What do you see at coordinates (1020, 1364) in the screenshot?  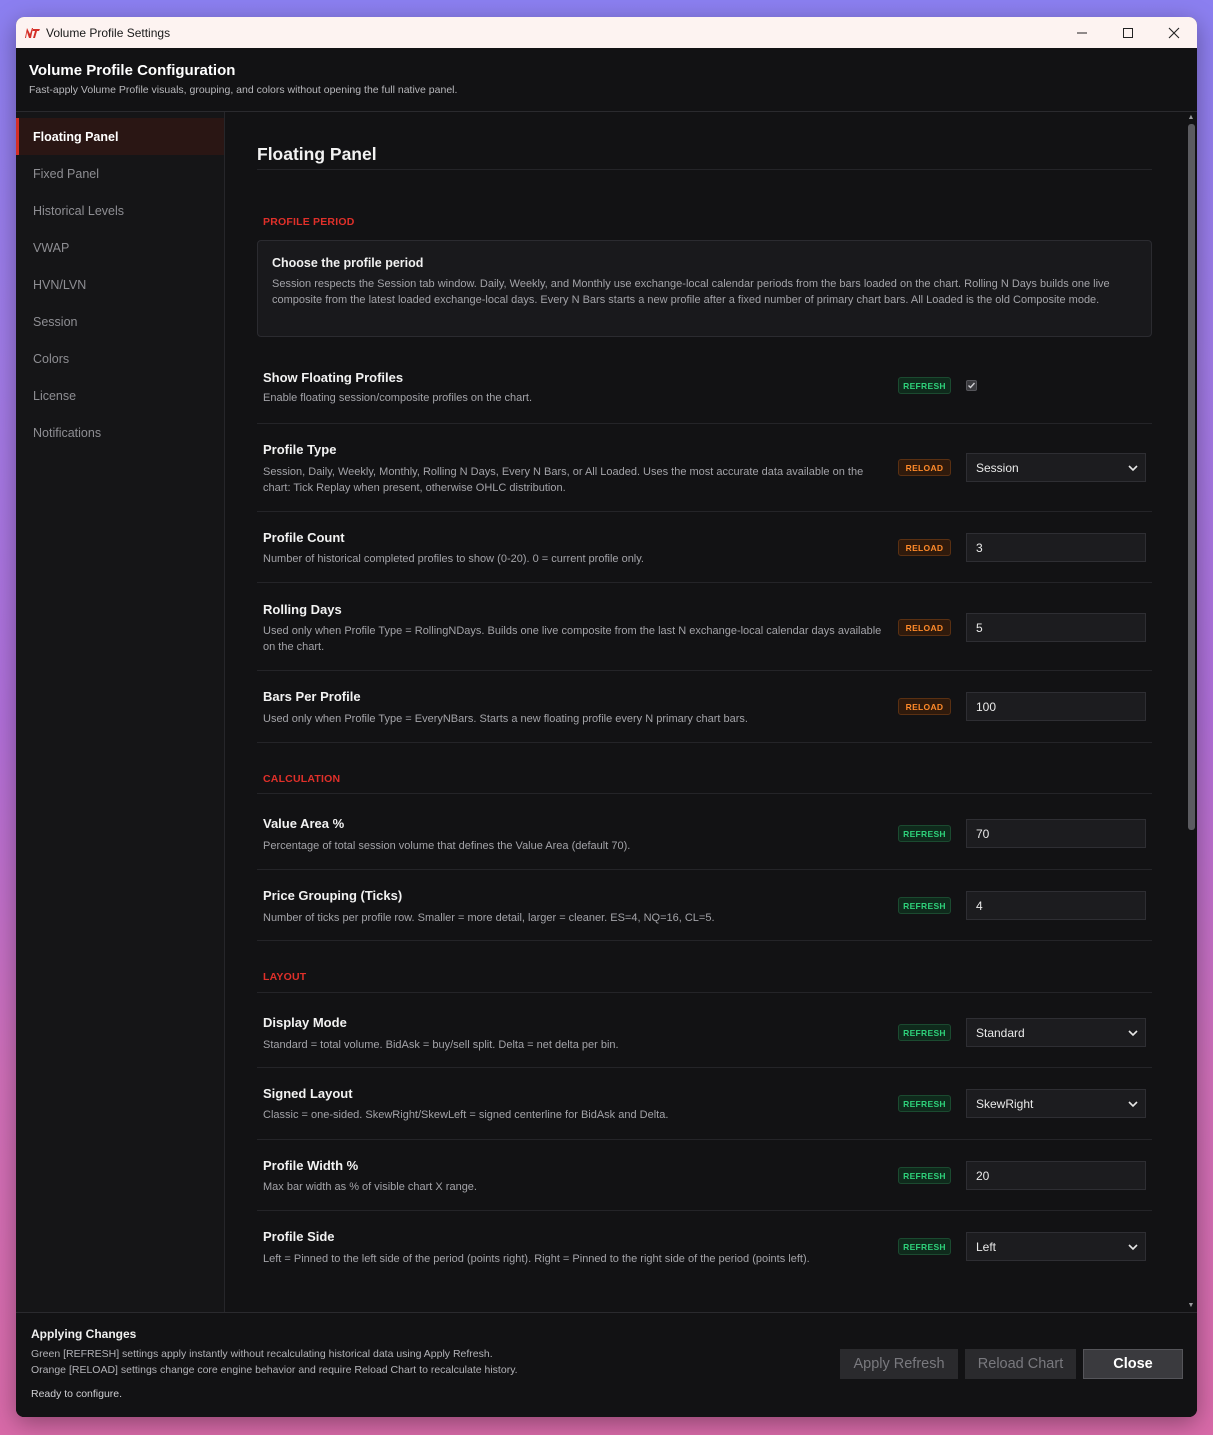 I see `reload-chart-button: Reload Chart` at bounding box center [1020, 1364].